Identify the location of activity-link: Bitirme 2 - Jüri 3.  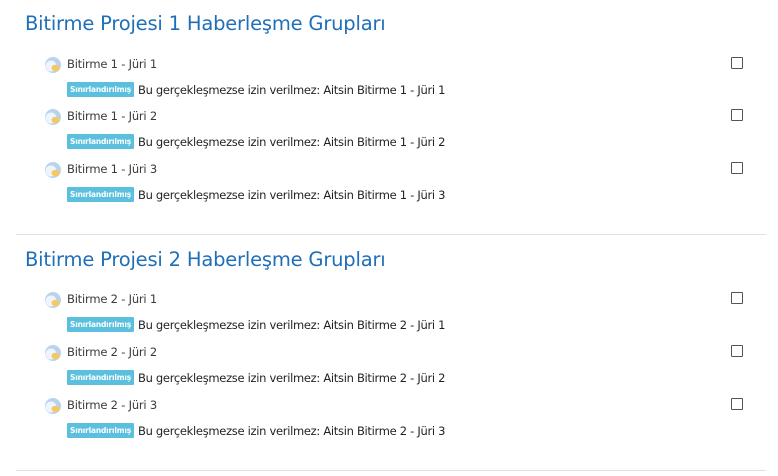
(112, 405).